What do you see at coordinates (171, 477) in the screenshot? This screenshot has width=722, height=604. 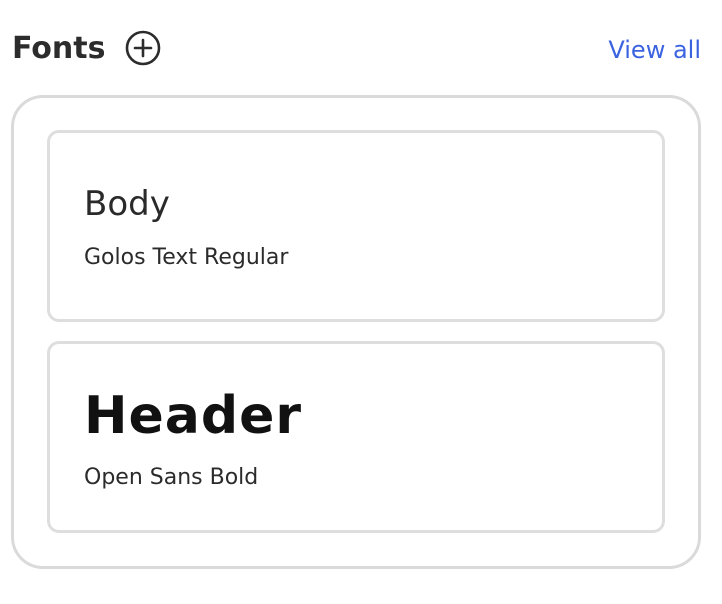 I see `font-family-name: Open Sans Bold` at bounding box center [171, 477].